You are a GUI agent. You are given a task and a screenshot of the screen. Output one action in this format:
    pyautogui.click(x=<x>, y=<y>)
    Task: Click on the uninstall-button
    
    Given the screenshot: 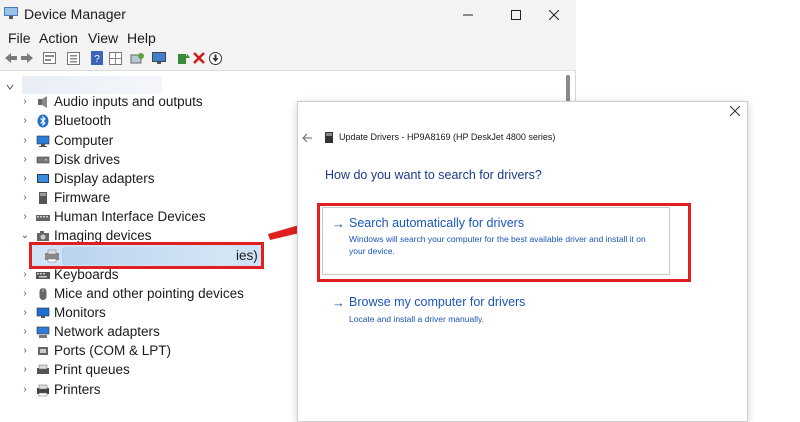 What is the action you would take?
    pyautogui.click(x=199, y=58)
    